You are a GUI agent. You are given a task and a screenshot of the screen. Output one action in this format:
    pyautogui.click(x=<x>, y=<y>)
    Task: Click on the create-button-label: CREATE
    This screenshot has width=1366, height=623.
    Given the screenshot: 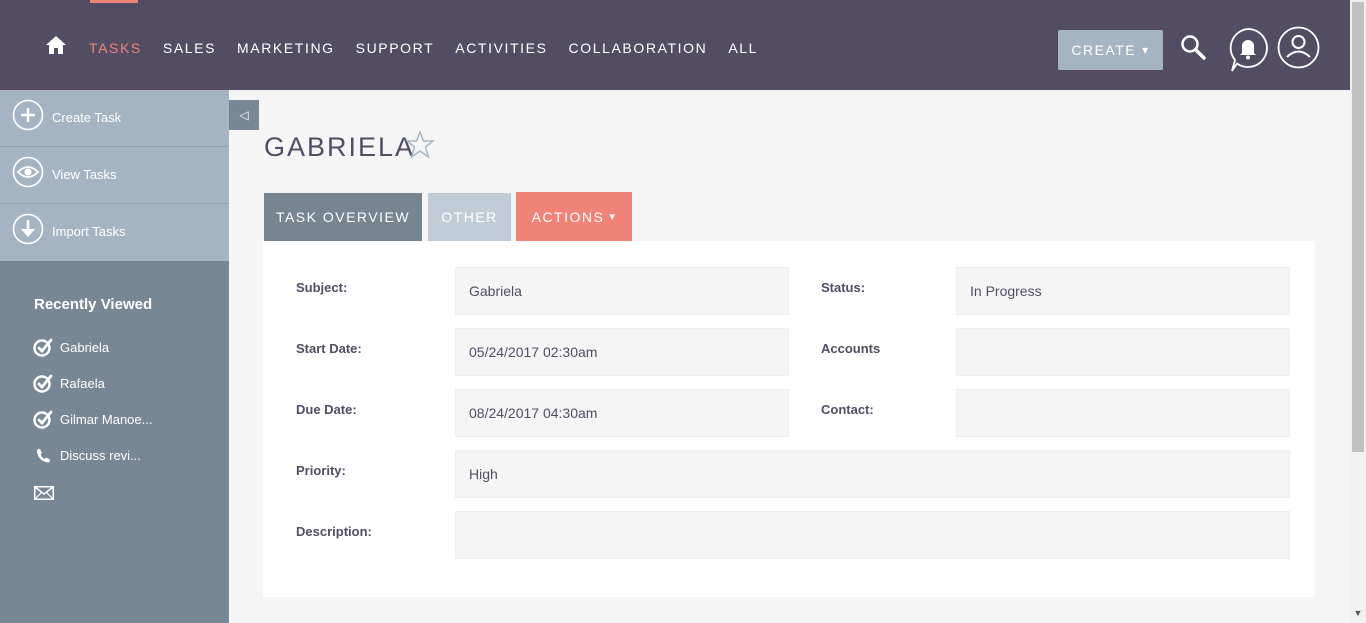 What is the action you would take?
    pyautogui.click(x=1104, y=50)
    